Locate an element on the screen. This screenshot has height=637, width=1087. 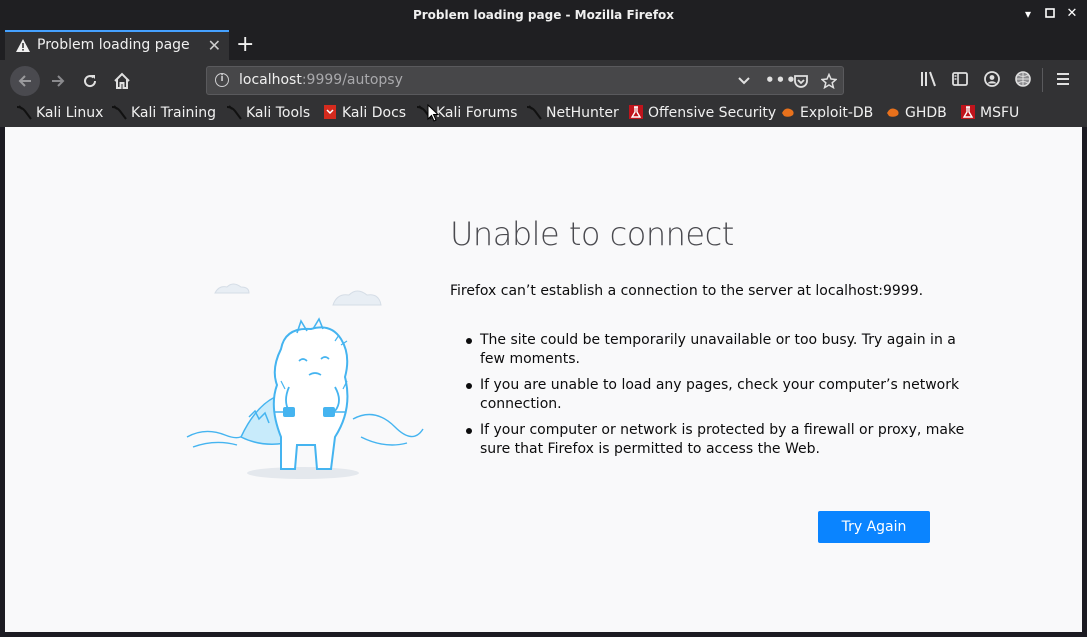
warning-icon is located at coordinates (23, 45).